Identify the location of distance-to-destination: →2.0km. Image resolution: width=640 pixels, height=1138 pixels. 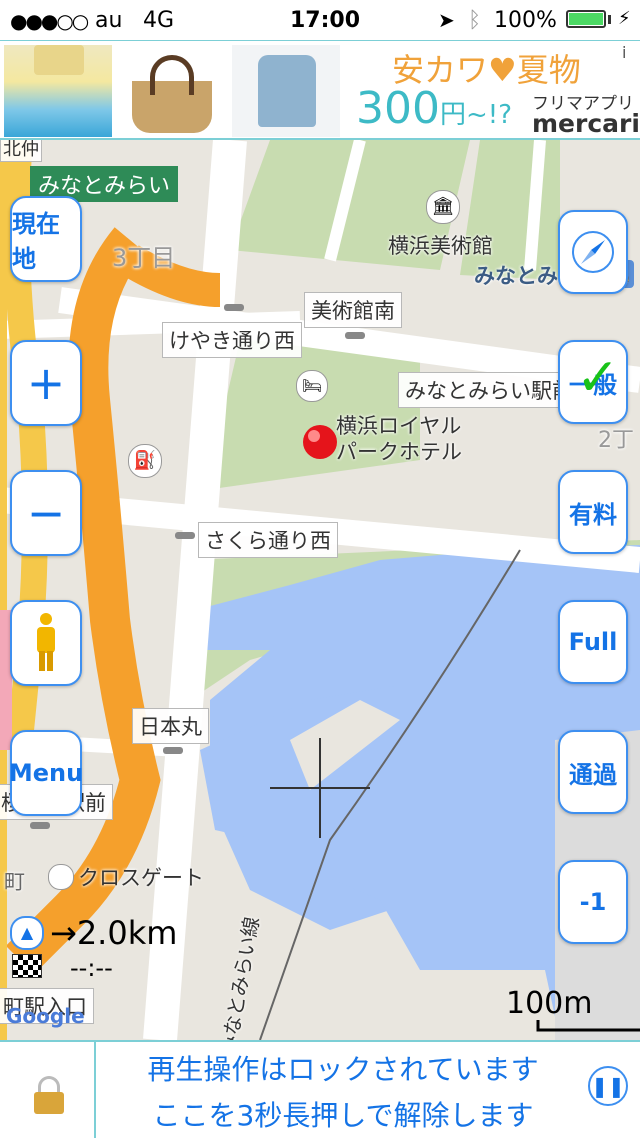
(114, 933).